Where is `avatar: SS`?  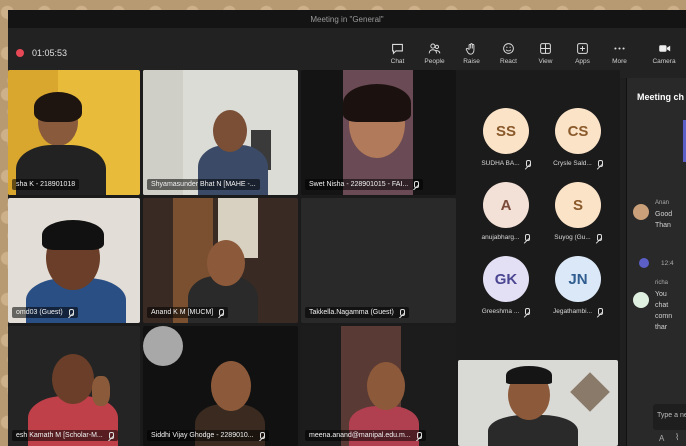
avatar: SS is located at coordinates (506, 131).